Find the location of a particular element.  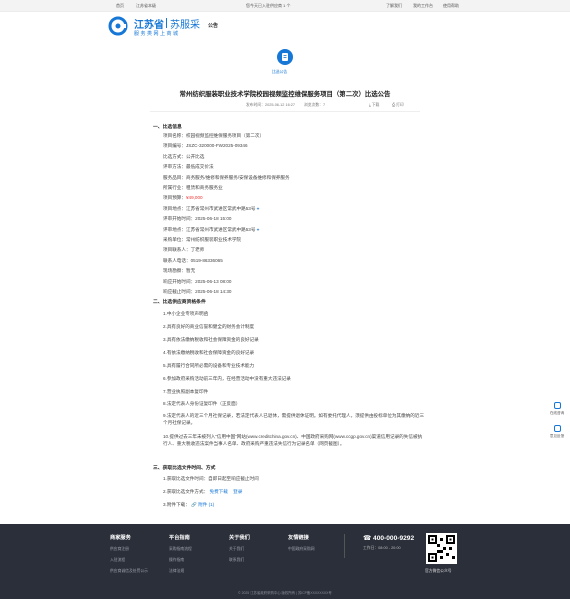

info-row: 所属行业：租赁和商务服务业 is located at coordinates (193, 188).